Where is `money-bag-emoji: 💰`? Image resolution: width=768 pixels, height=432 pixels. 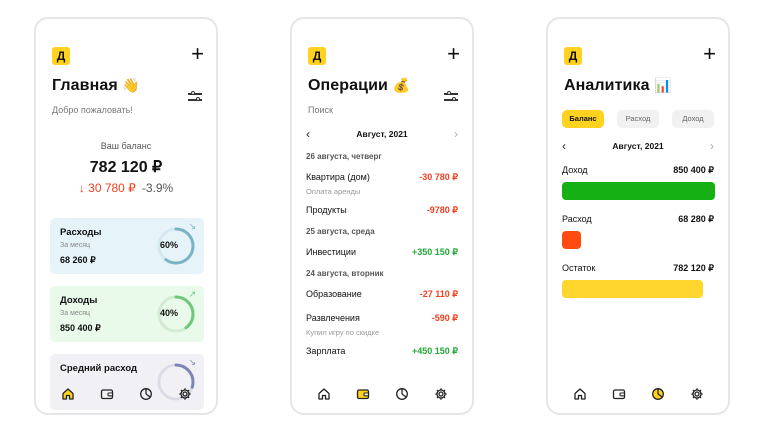
money-bag-emoji: 💰 is located at coordinates (401, 85).